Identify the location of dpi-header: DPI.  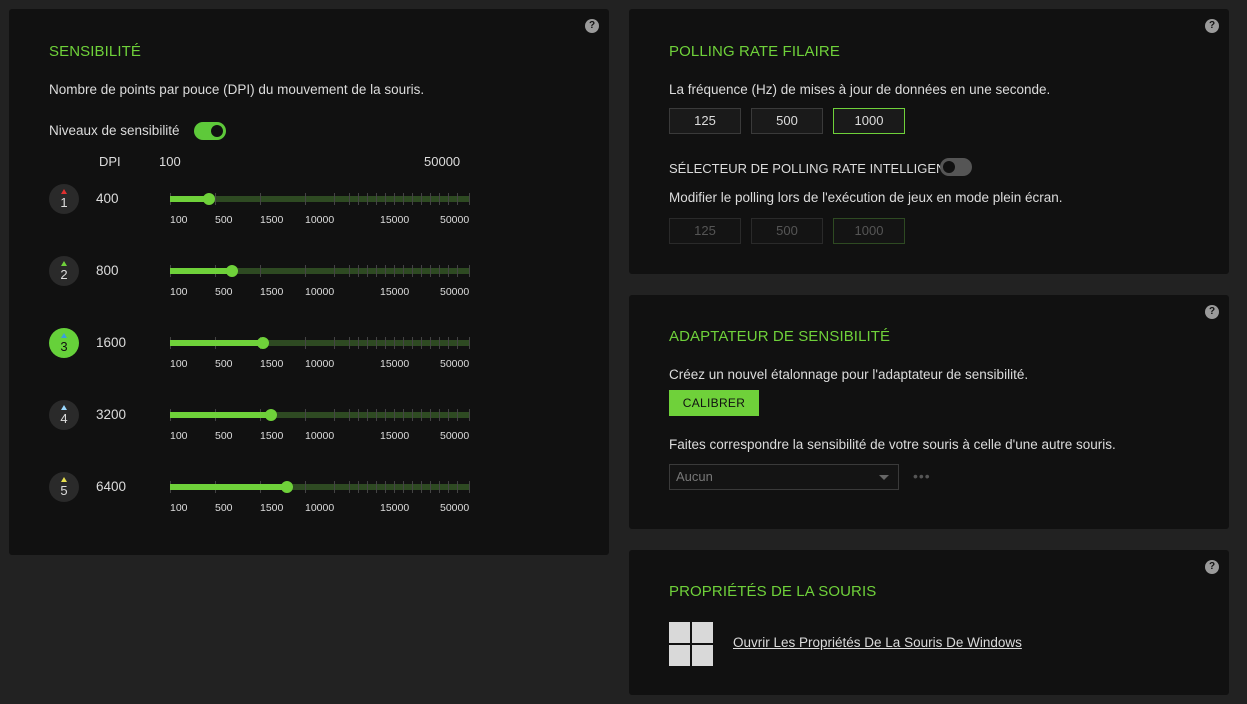
(110, 161).